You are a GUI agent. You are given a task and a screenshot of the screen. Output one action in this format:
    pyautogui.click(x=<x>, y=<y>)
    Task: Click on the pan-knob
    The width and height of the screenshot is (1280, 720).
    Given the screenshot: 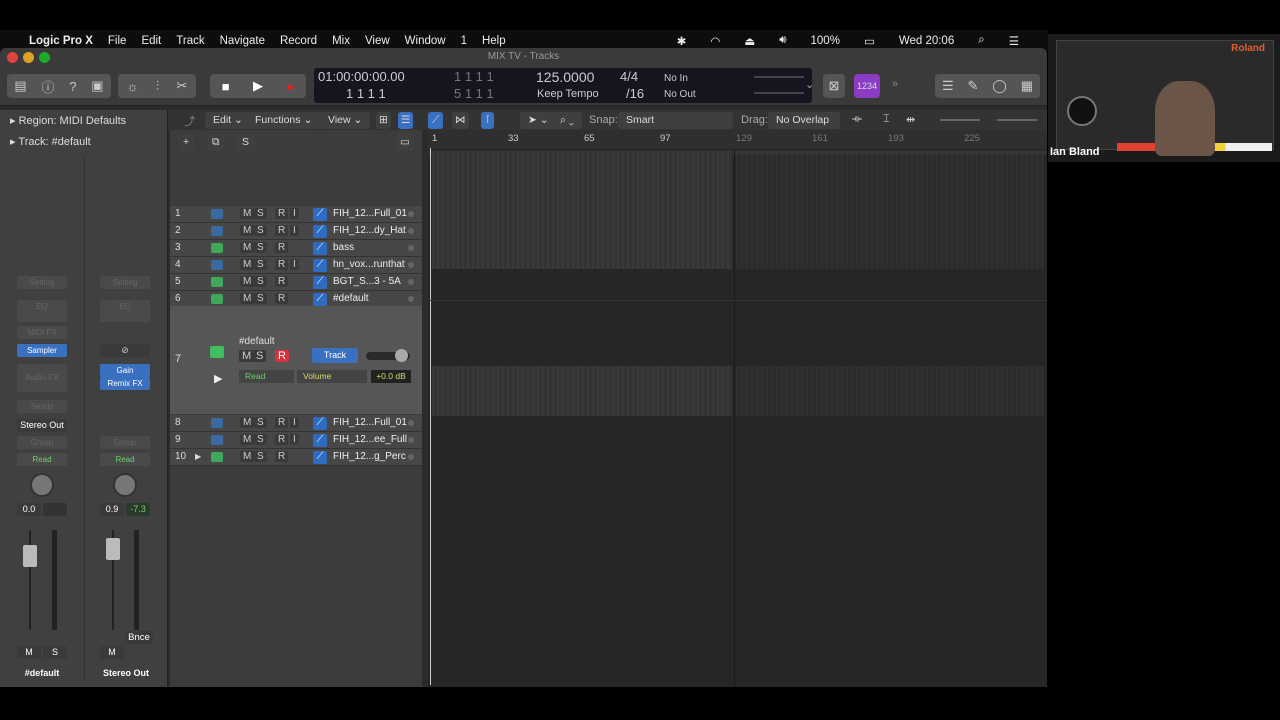 What is the action you would take?
    pyautogui.click(x=125, y=485)
    